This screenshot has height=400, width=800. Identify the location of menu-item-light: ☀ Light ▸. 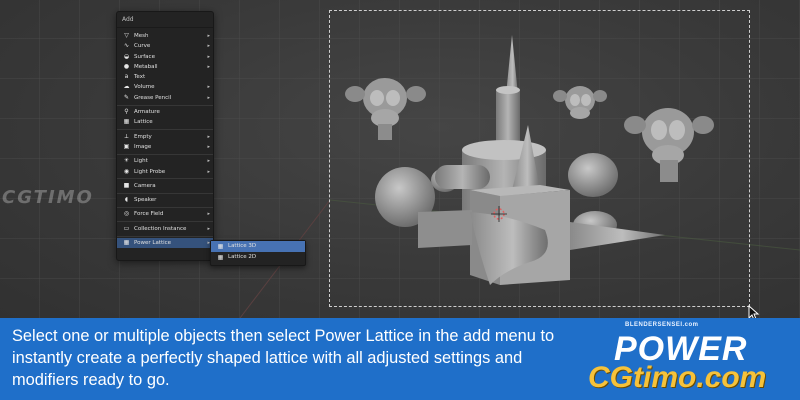
(165, 161).